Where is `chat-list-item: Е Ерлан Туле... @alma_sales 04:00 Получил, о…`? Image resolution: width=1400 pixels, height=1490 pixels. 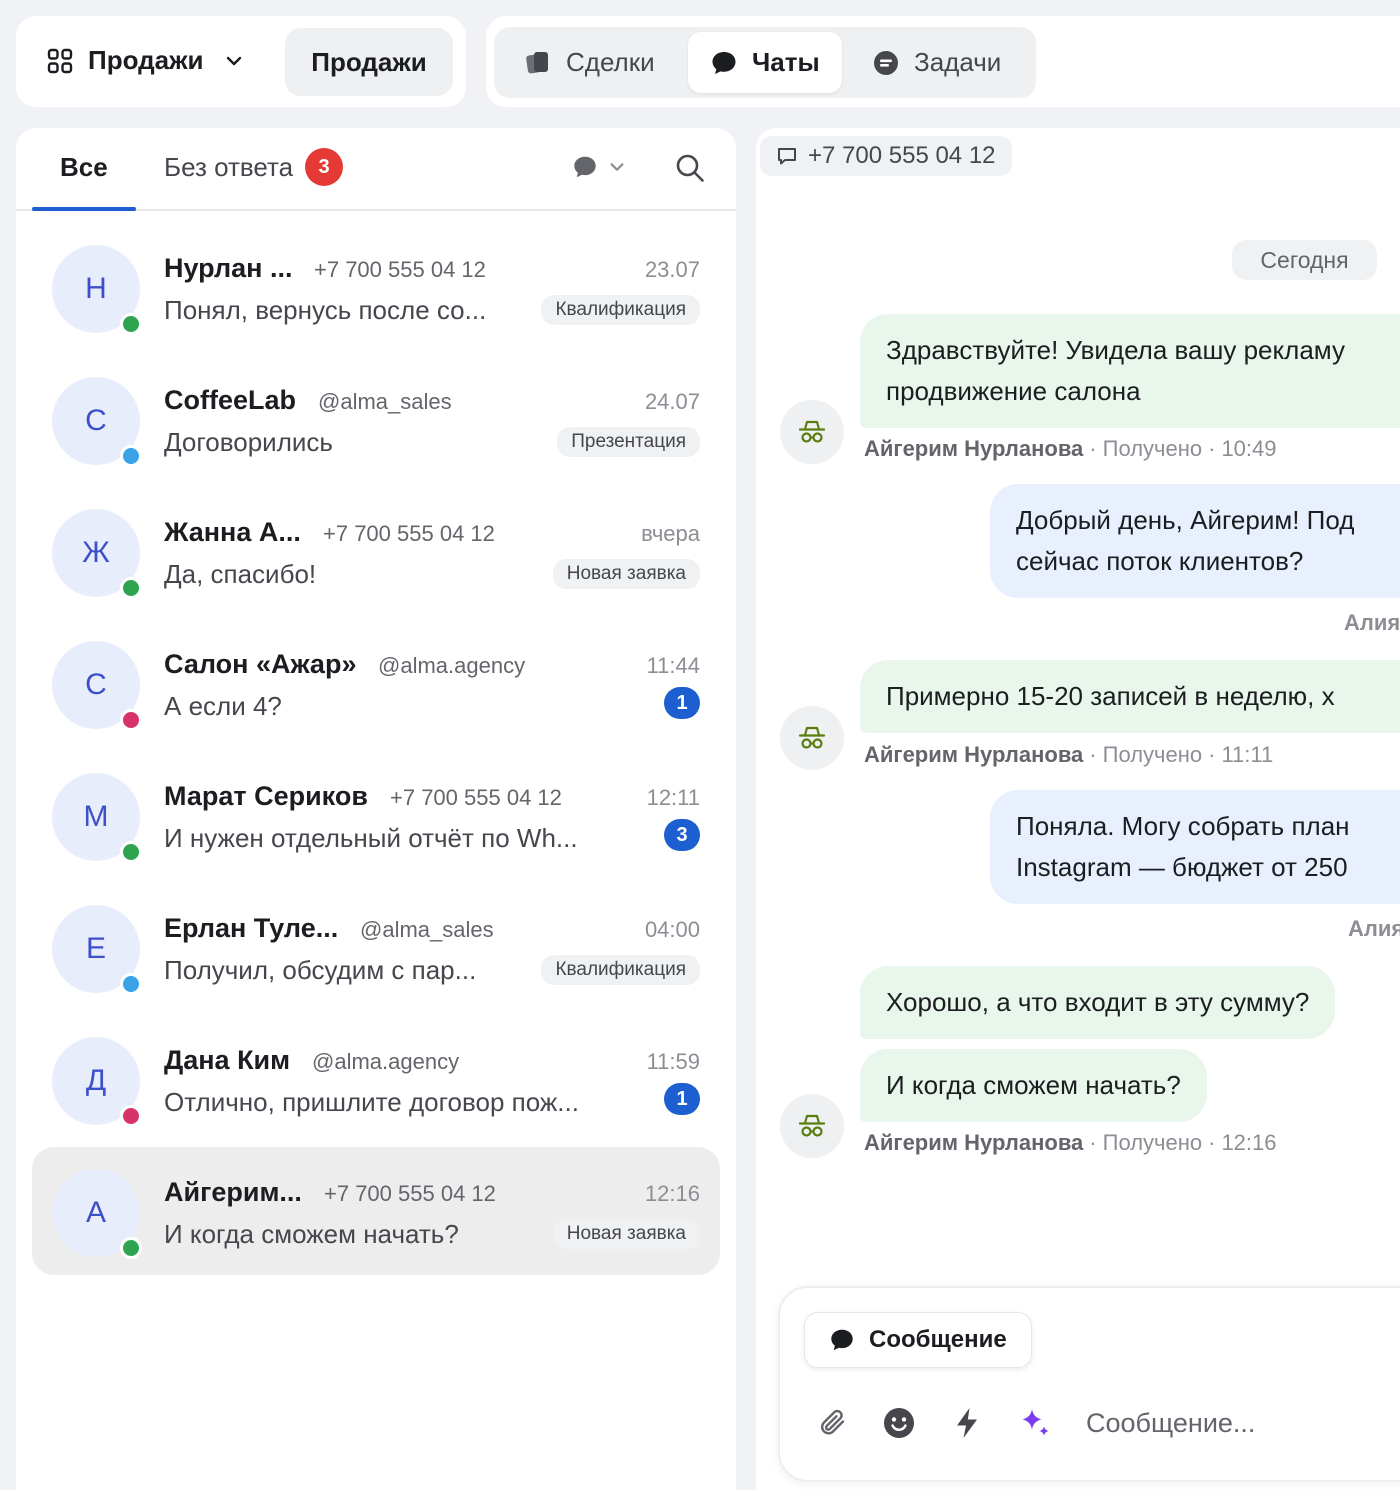
chat-list-item: Е Ерлан Туле... @alma_sales 04:00 Получил, о… is located at coordinates (376, 949).